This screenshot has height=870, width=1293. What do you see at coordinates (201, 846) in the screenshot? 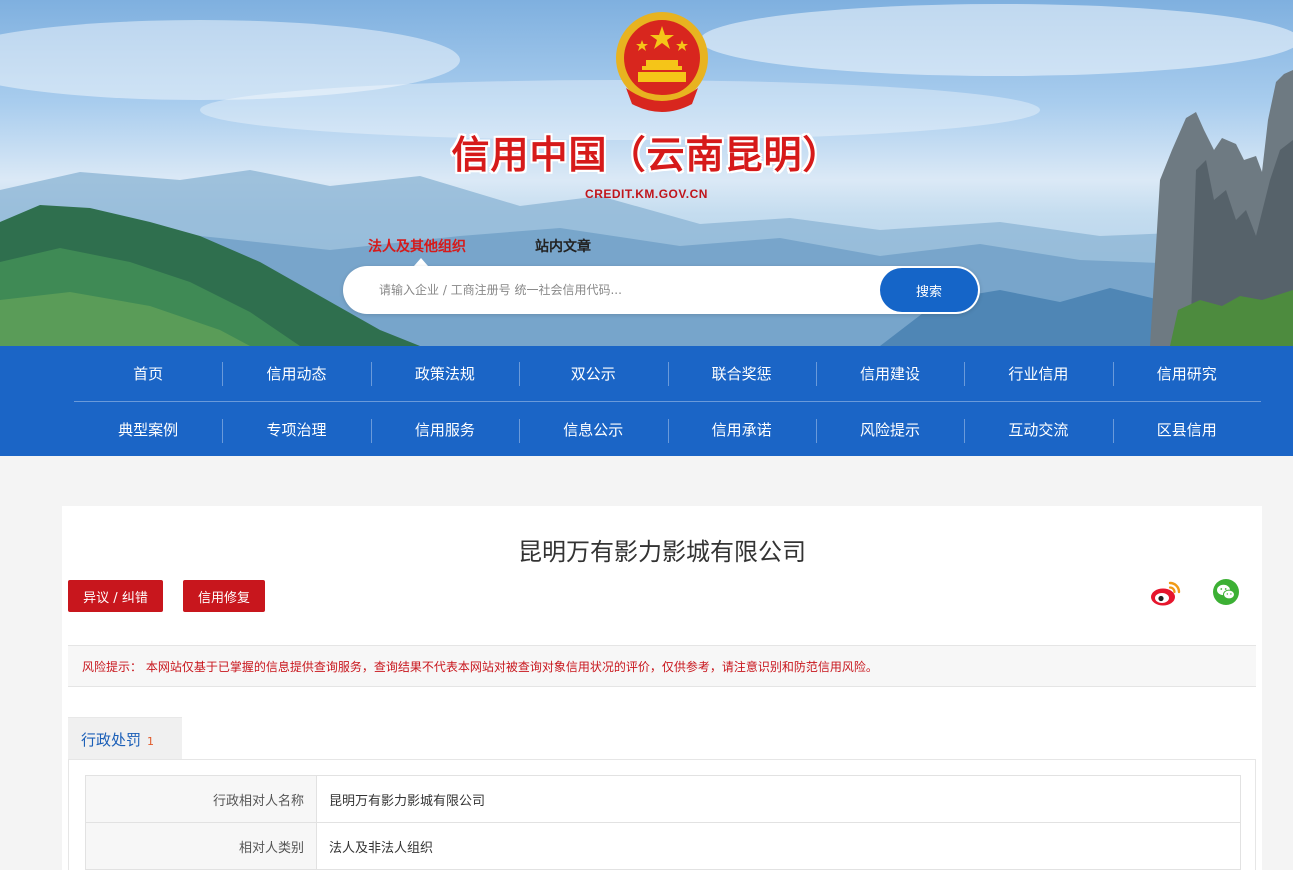
I see `row-label: 相对人类别` at bounding box center [201, 846].